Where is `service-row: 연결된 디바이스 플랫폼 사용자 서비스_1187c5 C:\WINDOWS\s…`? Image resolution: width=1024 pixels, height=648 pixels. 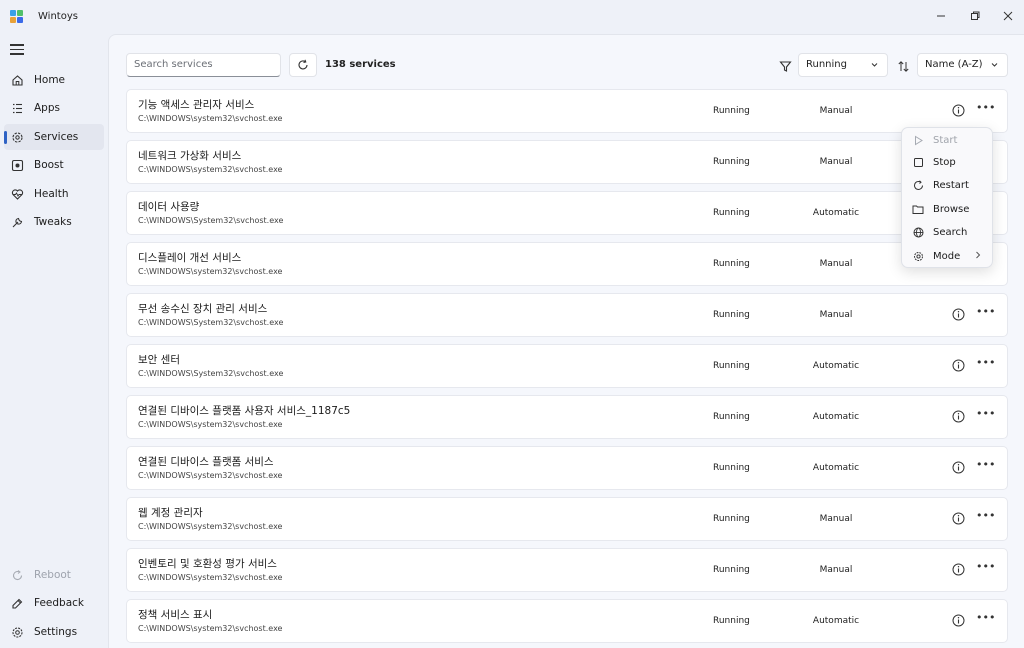
service-row: 연결된 디바이스 플랫폼 사용자 서비스_1187c5 C:\WINDOWS\s… is located at coordinates (567, 417).